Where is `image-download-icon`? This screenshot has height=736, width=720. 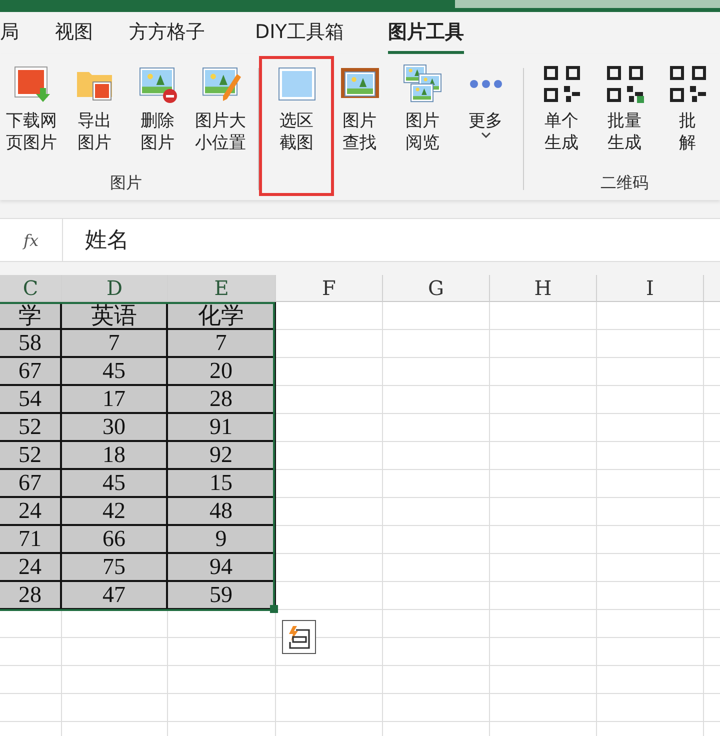 image-download-icon is located at coordinates (32, 84).